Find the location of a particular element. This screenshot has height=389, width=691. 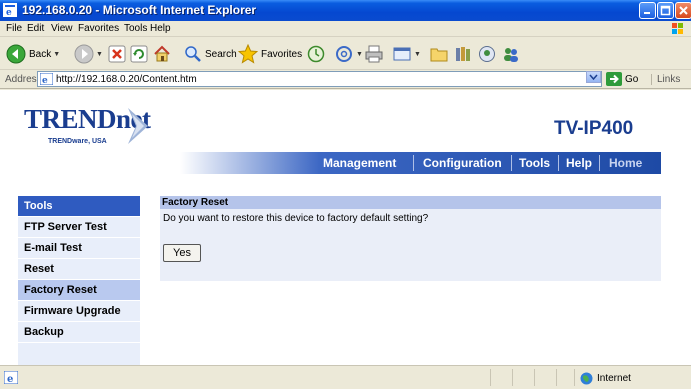

go-button: Go is located at coordinates (622, 79).